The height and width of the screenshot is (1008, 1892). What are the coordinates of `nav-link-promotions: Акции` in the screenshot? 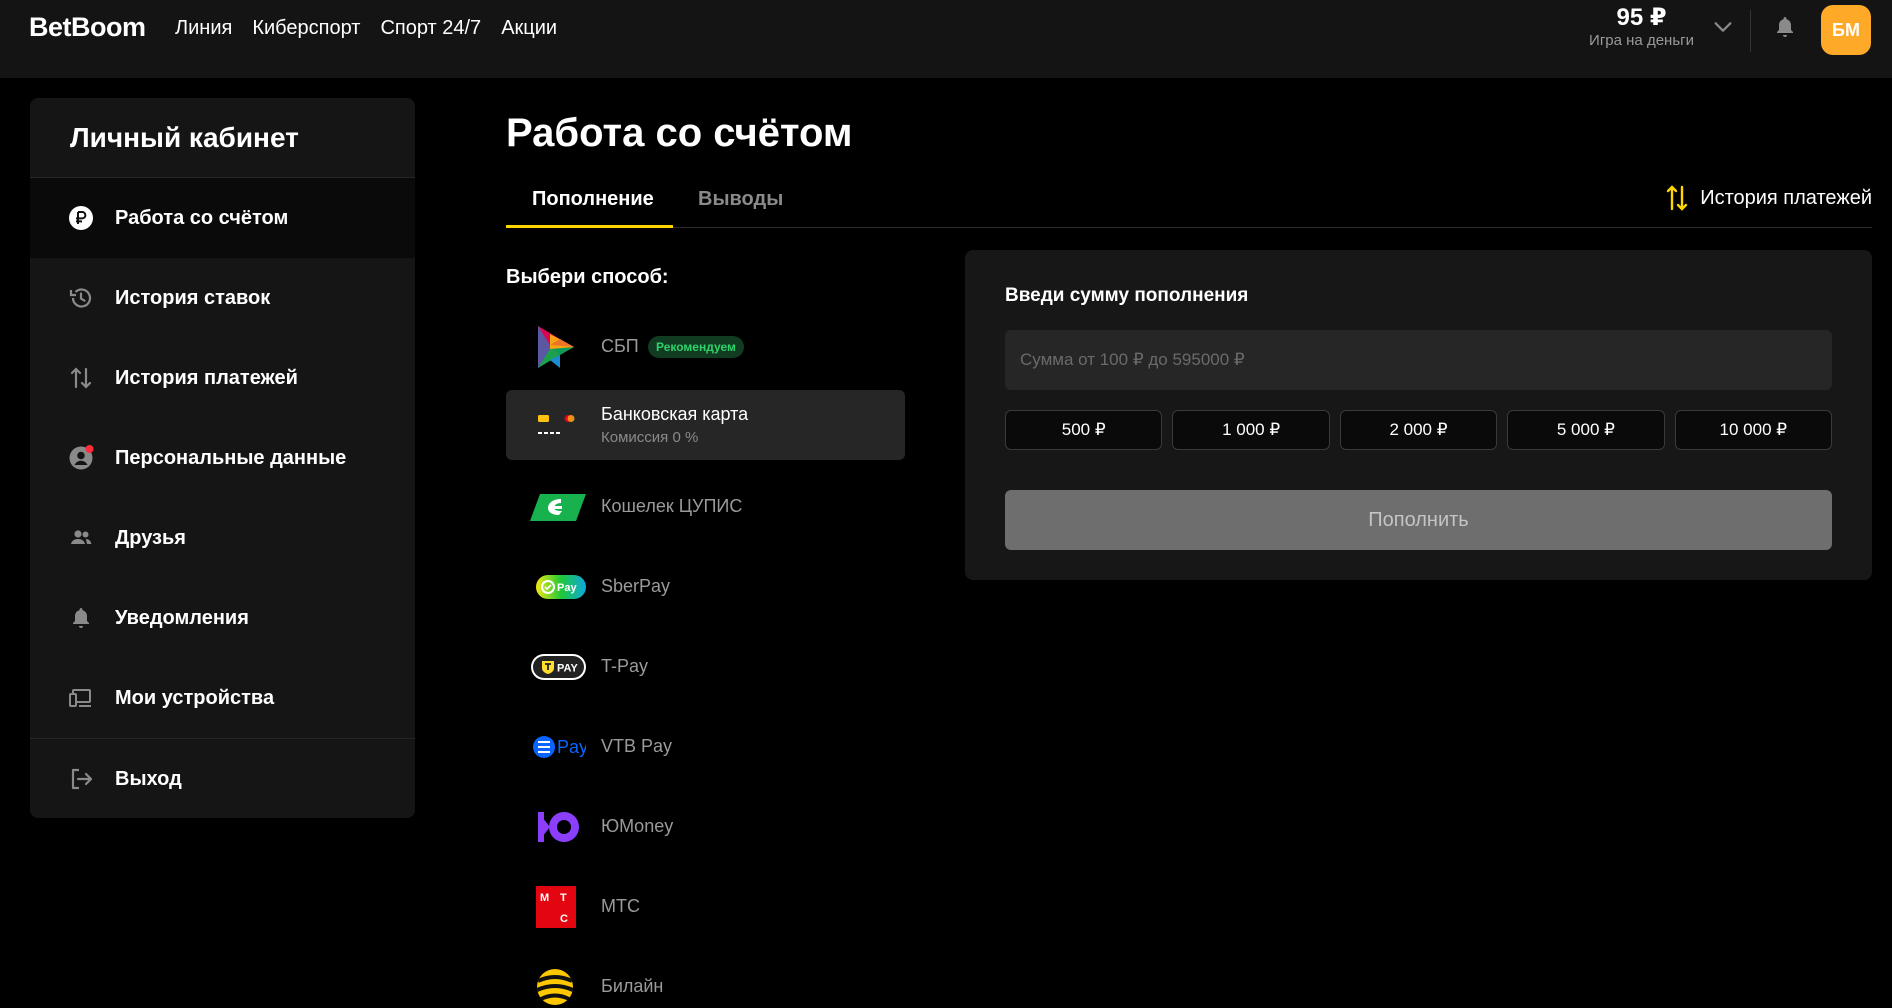 It's located at (529, 28).